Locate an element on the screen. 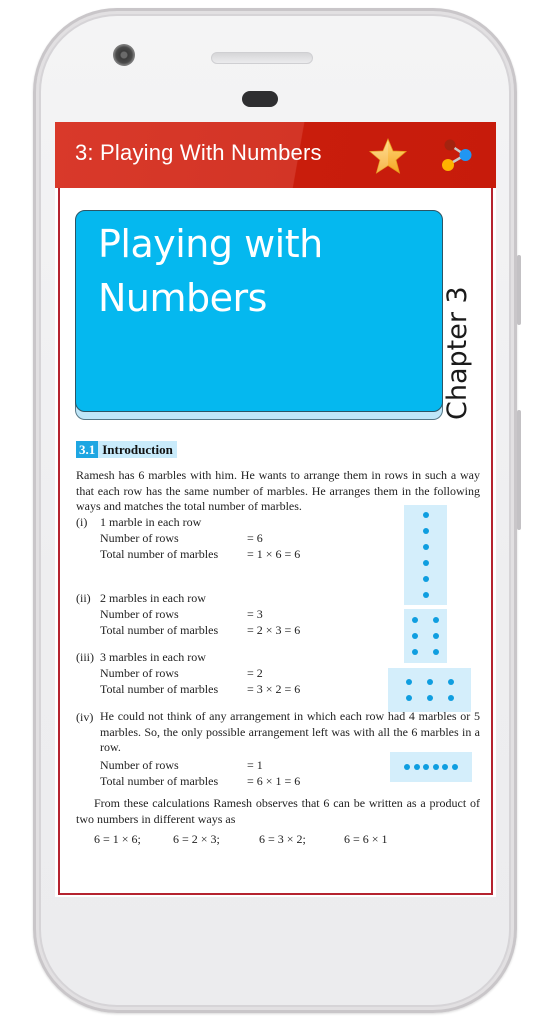  app-bar-title: 3: Playing With Numbers is located at coordinates (198, 152).